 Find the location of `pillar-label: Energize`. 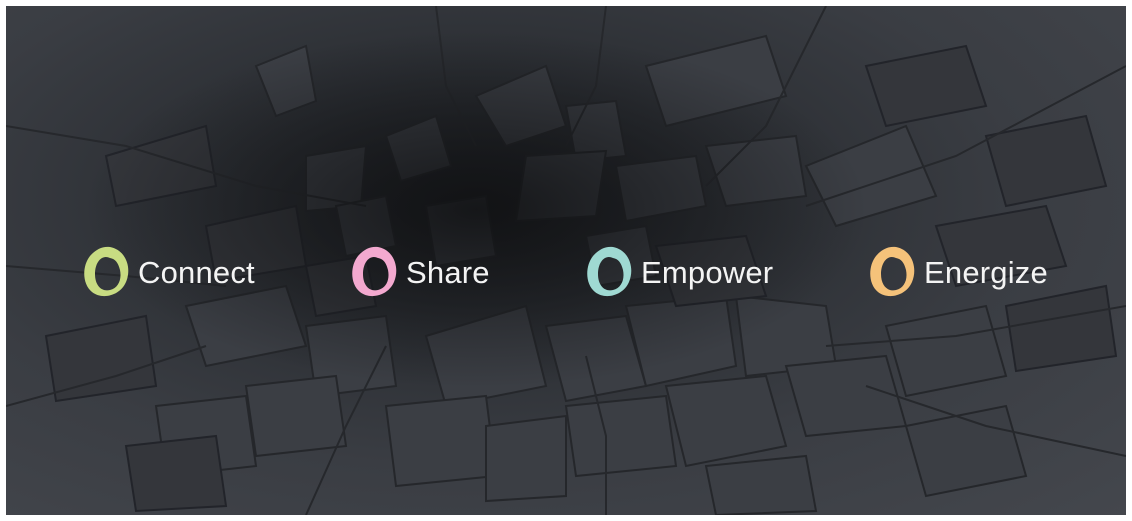

pillar-label: Energize is located at coordinates (986, 272).